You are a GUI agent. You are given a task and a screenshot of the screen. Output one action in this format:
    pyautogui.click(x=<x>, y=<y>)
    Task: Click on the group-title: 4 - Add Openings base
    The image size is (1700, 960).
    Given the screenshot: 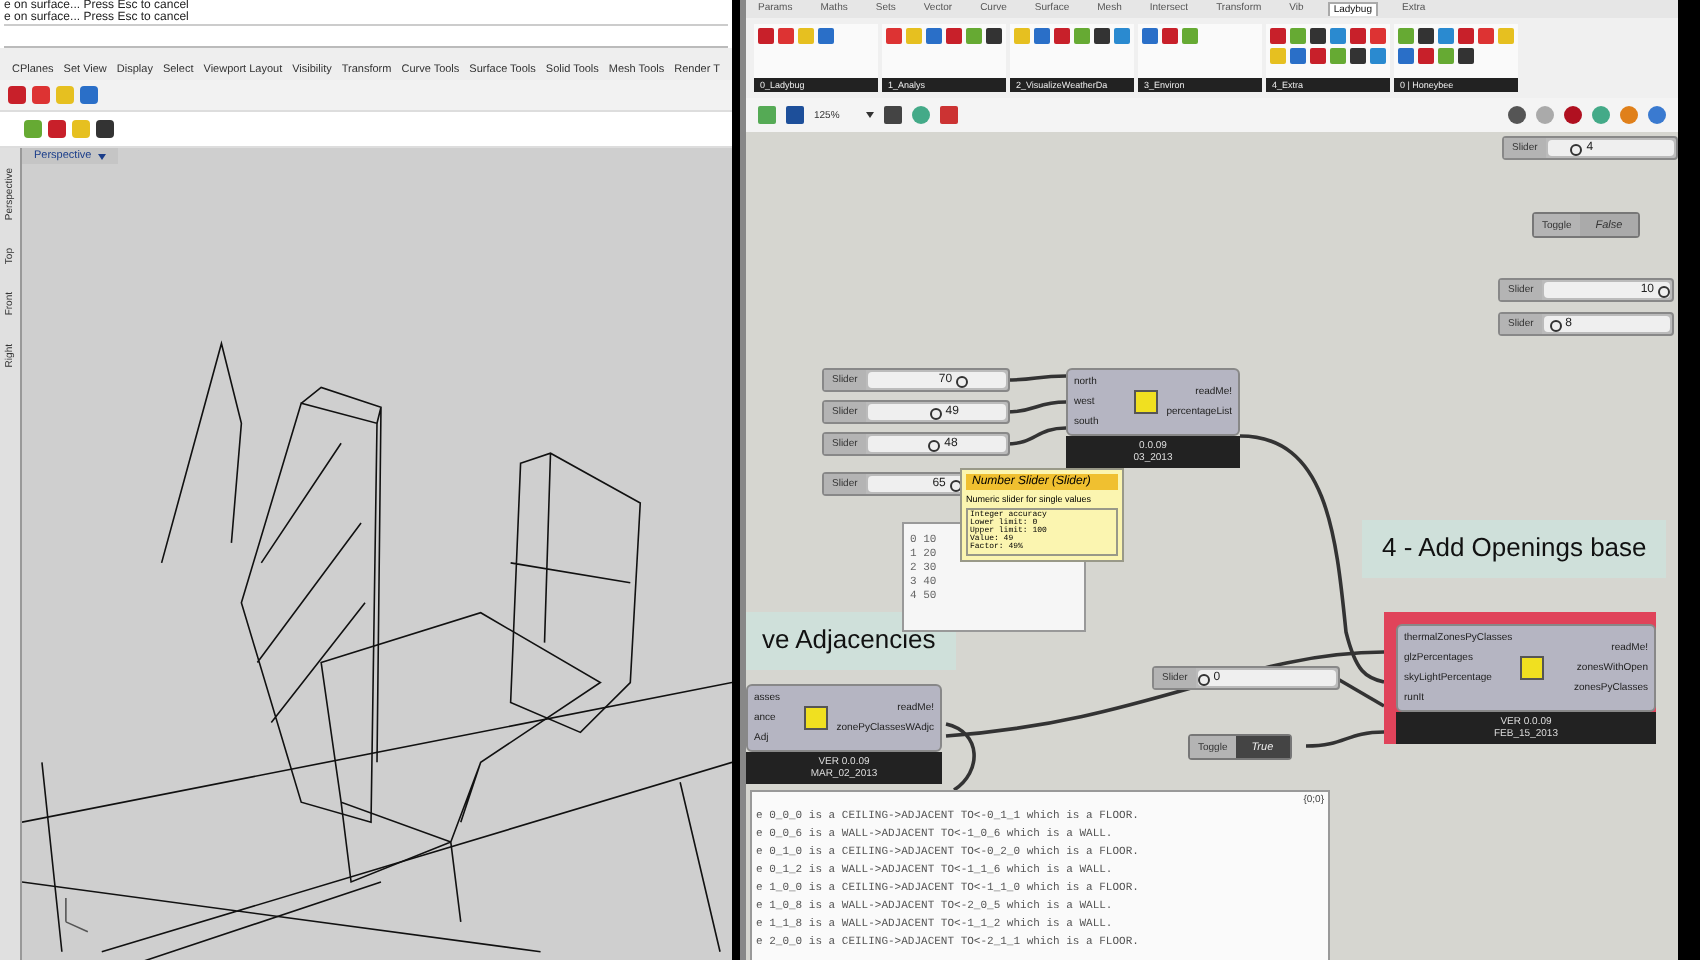 What is the action you would take?
    pyautogui.click(x=1514, y=549)
    